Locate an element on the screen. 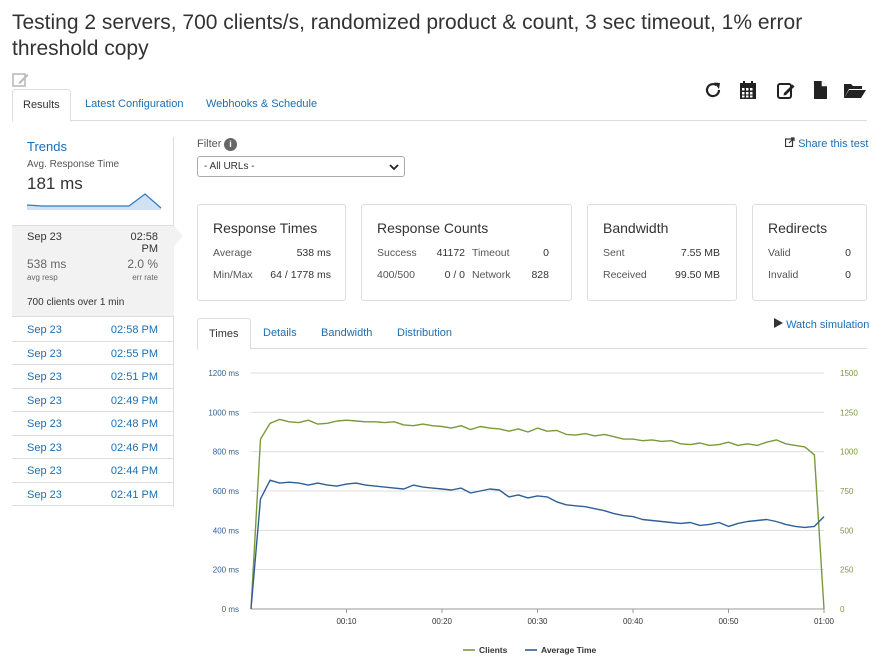  document-icon is located at coordinates (820, 90).